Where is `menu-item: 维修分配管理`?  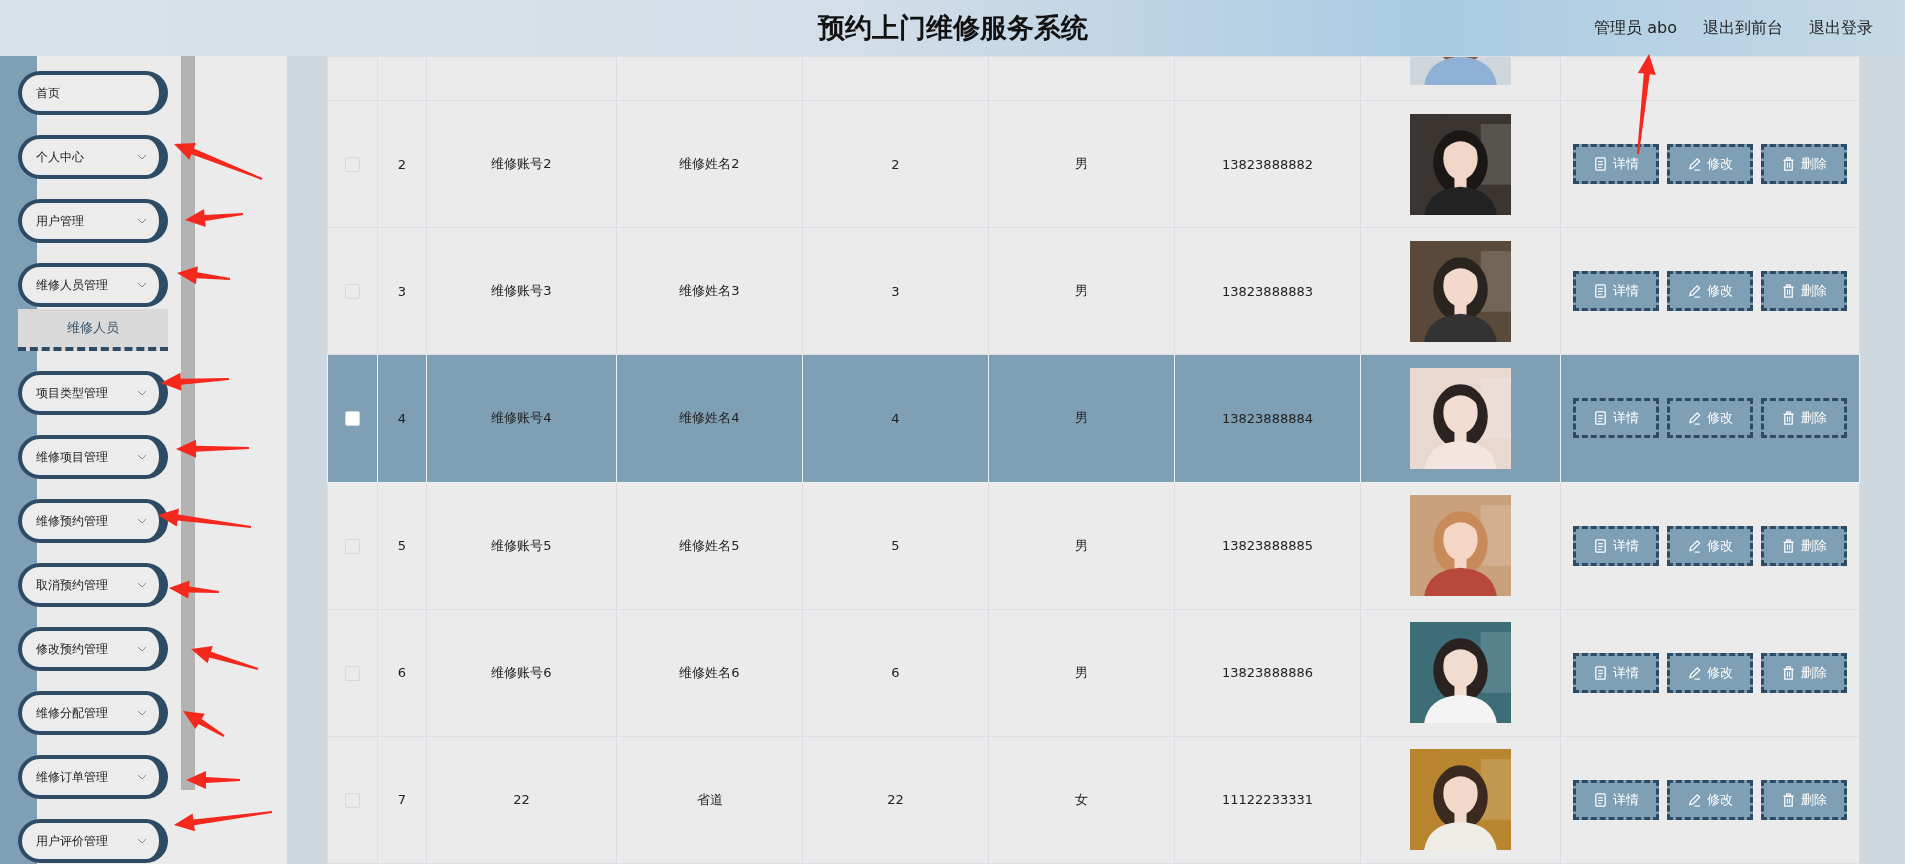 menu-item: 维修分配管理 is located at coordinates (93, 713).